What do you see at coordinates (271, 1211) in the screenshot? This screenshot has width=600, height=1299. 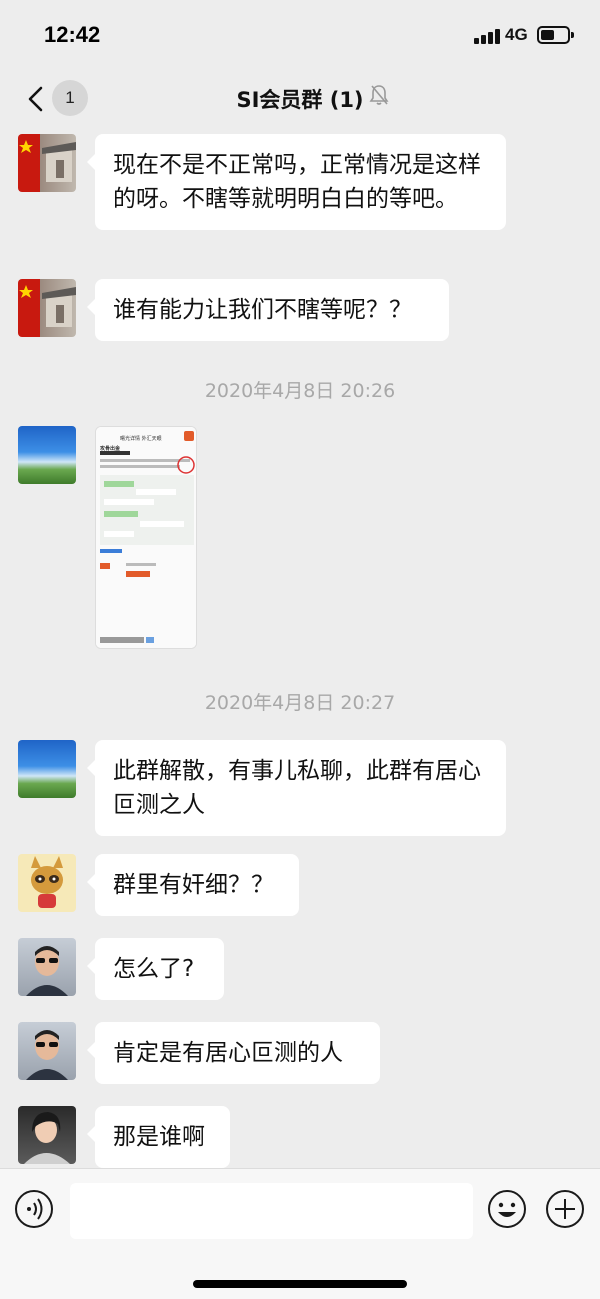 I see `message-input` at bounding box center [271, 1211].